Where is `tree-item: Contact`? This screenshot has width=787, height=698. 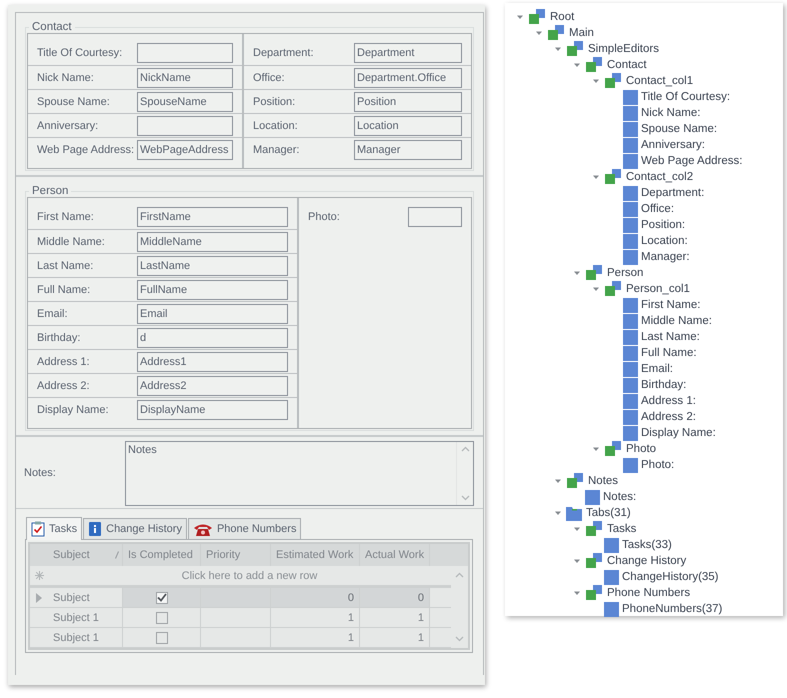
tree-item: Contact is located at coordinates (627, 65).